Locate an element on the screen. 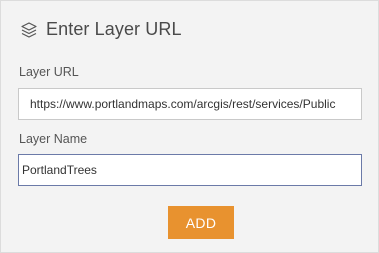  layer-url-label: Layer URL is located at coordinates (49, 72).